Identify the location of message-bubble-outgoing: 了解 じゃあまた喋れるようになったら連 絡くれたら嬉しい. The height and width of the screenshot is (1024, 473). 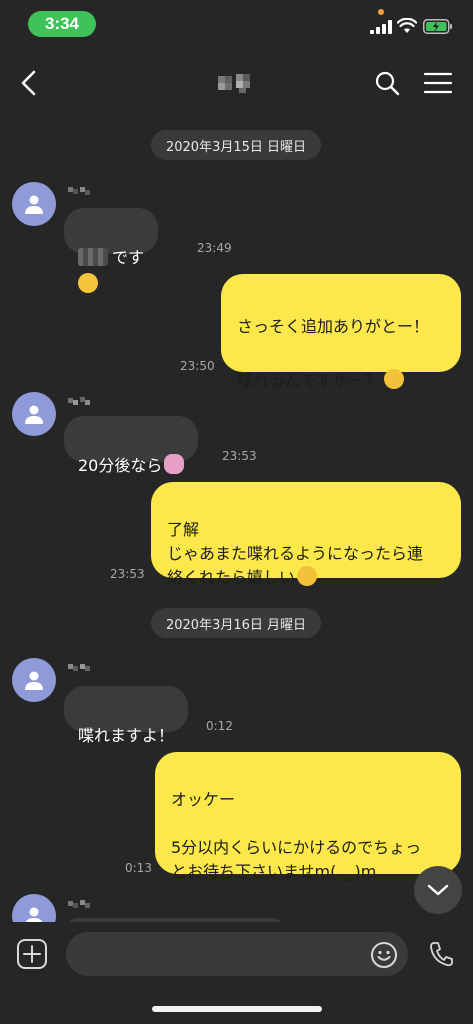
(306, 534).